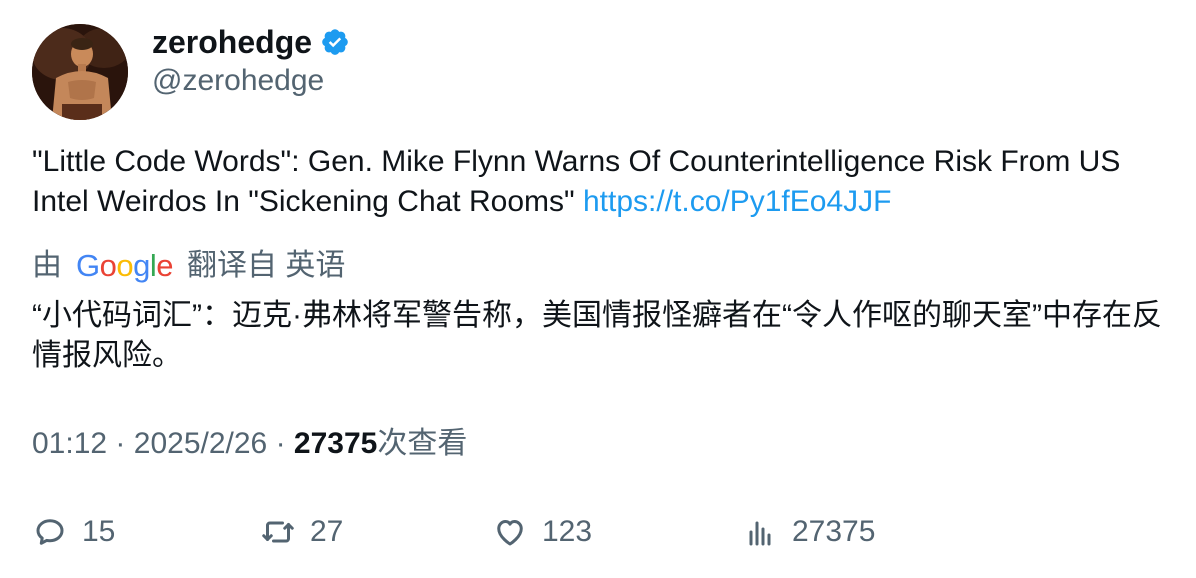 The height and width of the screenshot is (578, 1196). I want to click on tweet-meta: 01:12 · 2025/2/26 · 27375次查看, so click(249, 444).